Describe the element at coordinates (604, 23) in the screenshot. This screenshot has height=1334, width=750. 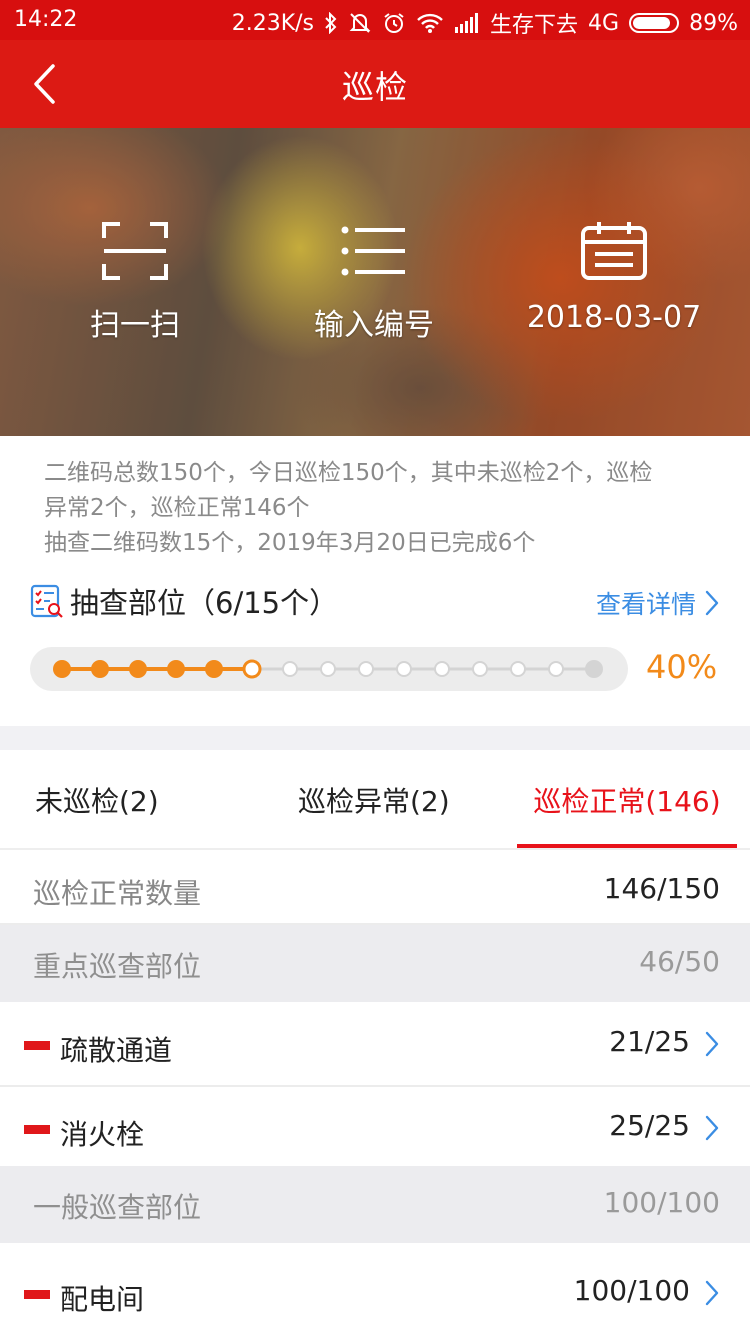
I see `network-type: 4G` at that location.